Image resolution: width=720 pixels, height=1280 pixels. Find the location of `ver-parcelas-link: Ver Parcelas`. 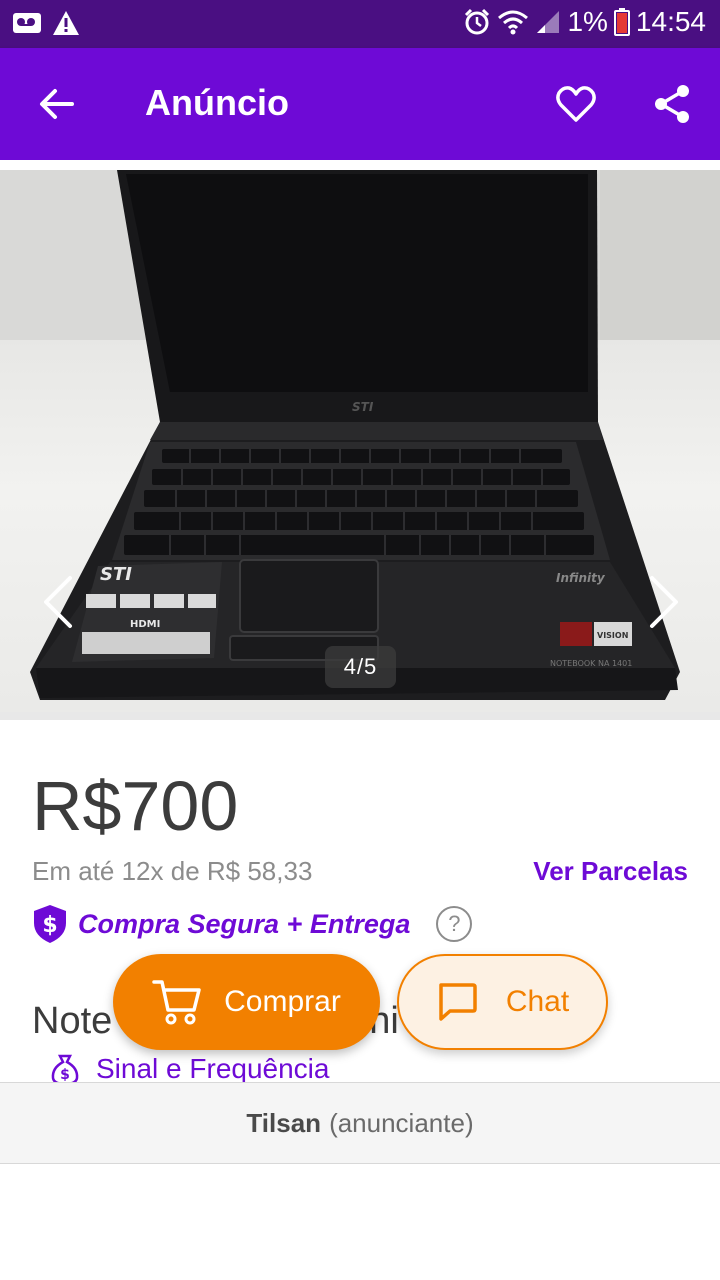

ver-parcelas-link: Ver Parcelas is located at coordinates (610, 871).